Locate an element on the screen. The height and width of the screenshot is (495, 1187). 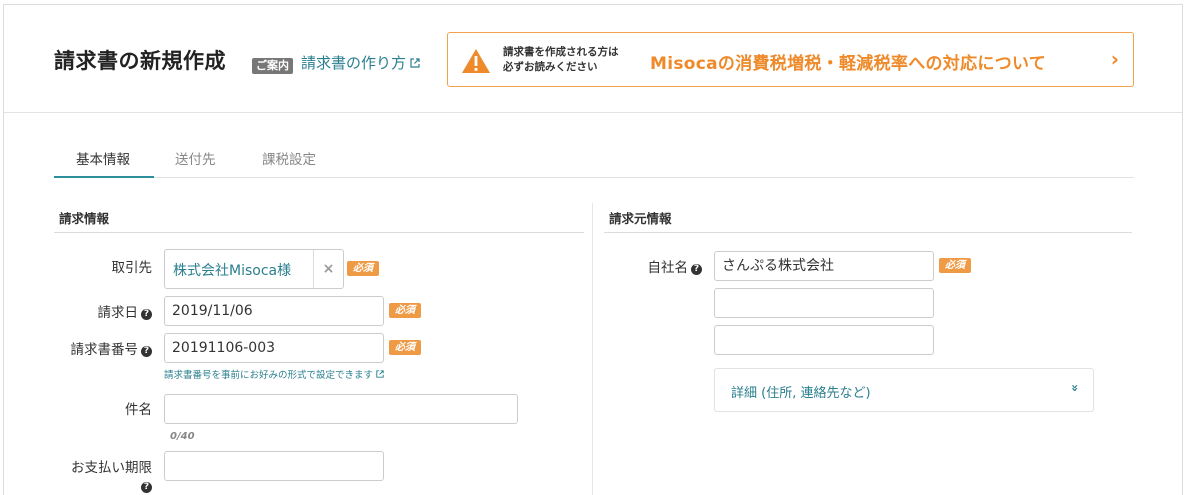
chevron-double-down-icon: » is located at coordinates (1075, 388).